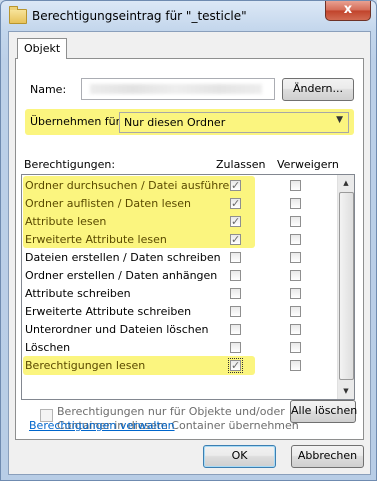 This screenshot has width=377, height=481. I want to click on permission-label: Ordner durchsuchen / Datei ausführen, so click(131, 185).